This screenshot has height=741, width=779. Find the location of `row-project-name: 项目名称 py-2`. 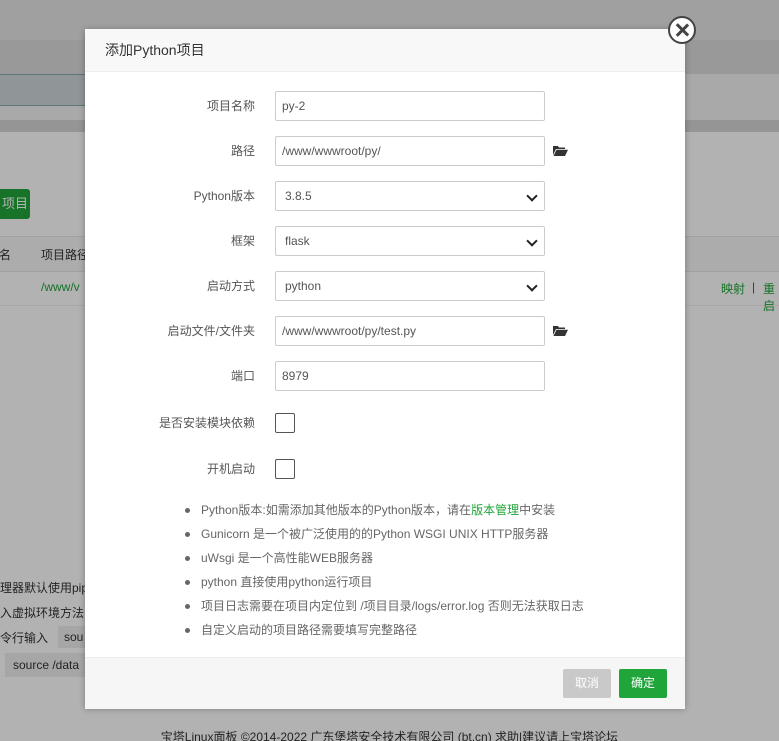

row-project-name: 项目名称 py-2 is located at coordinates (385, 106).